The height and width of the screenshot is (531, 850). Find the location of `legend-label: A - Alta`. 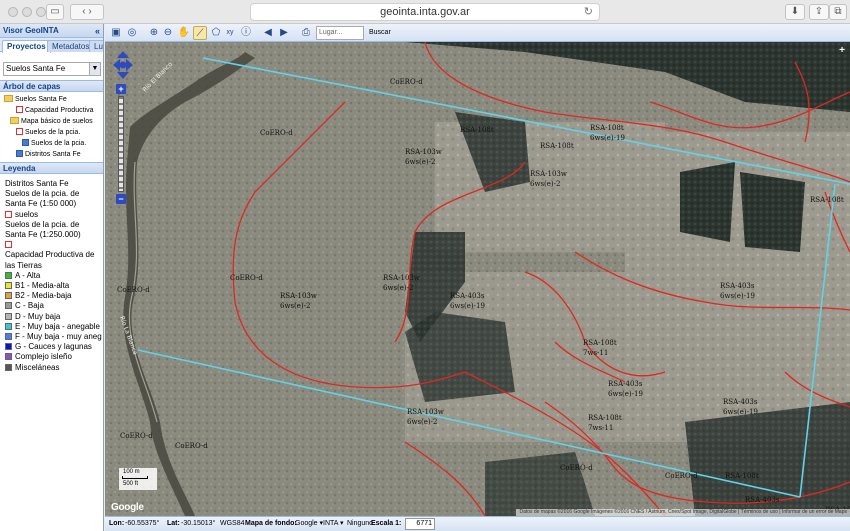

legend-label: A - Alta is located at coordinates (28, 275).